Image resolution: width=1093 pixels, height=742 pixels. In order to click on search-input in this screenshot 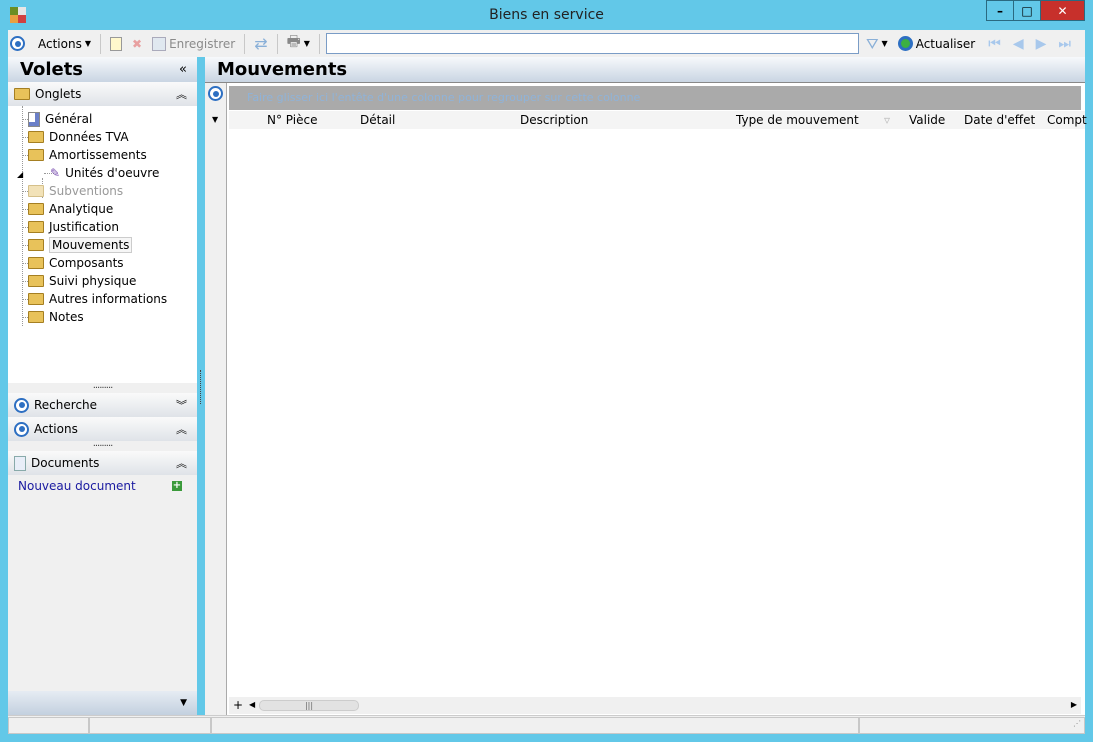, I will do `click(592, 43)`.